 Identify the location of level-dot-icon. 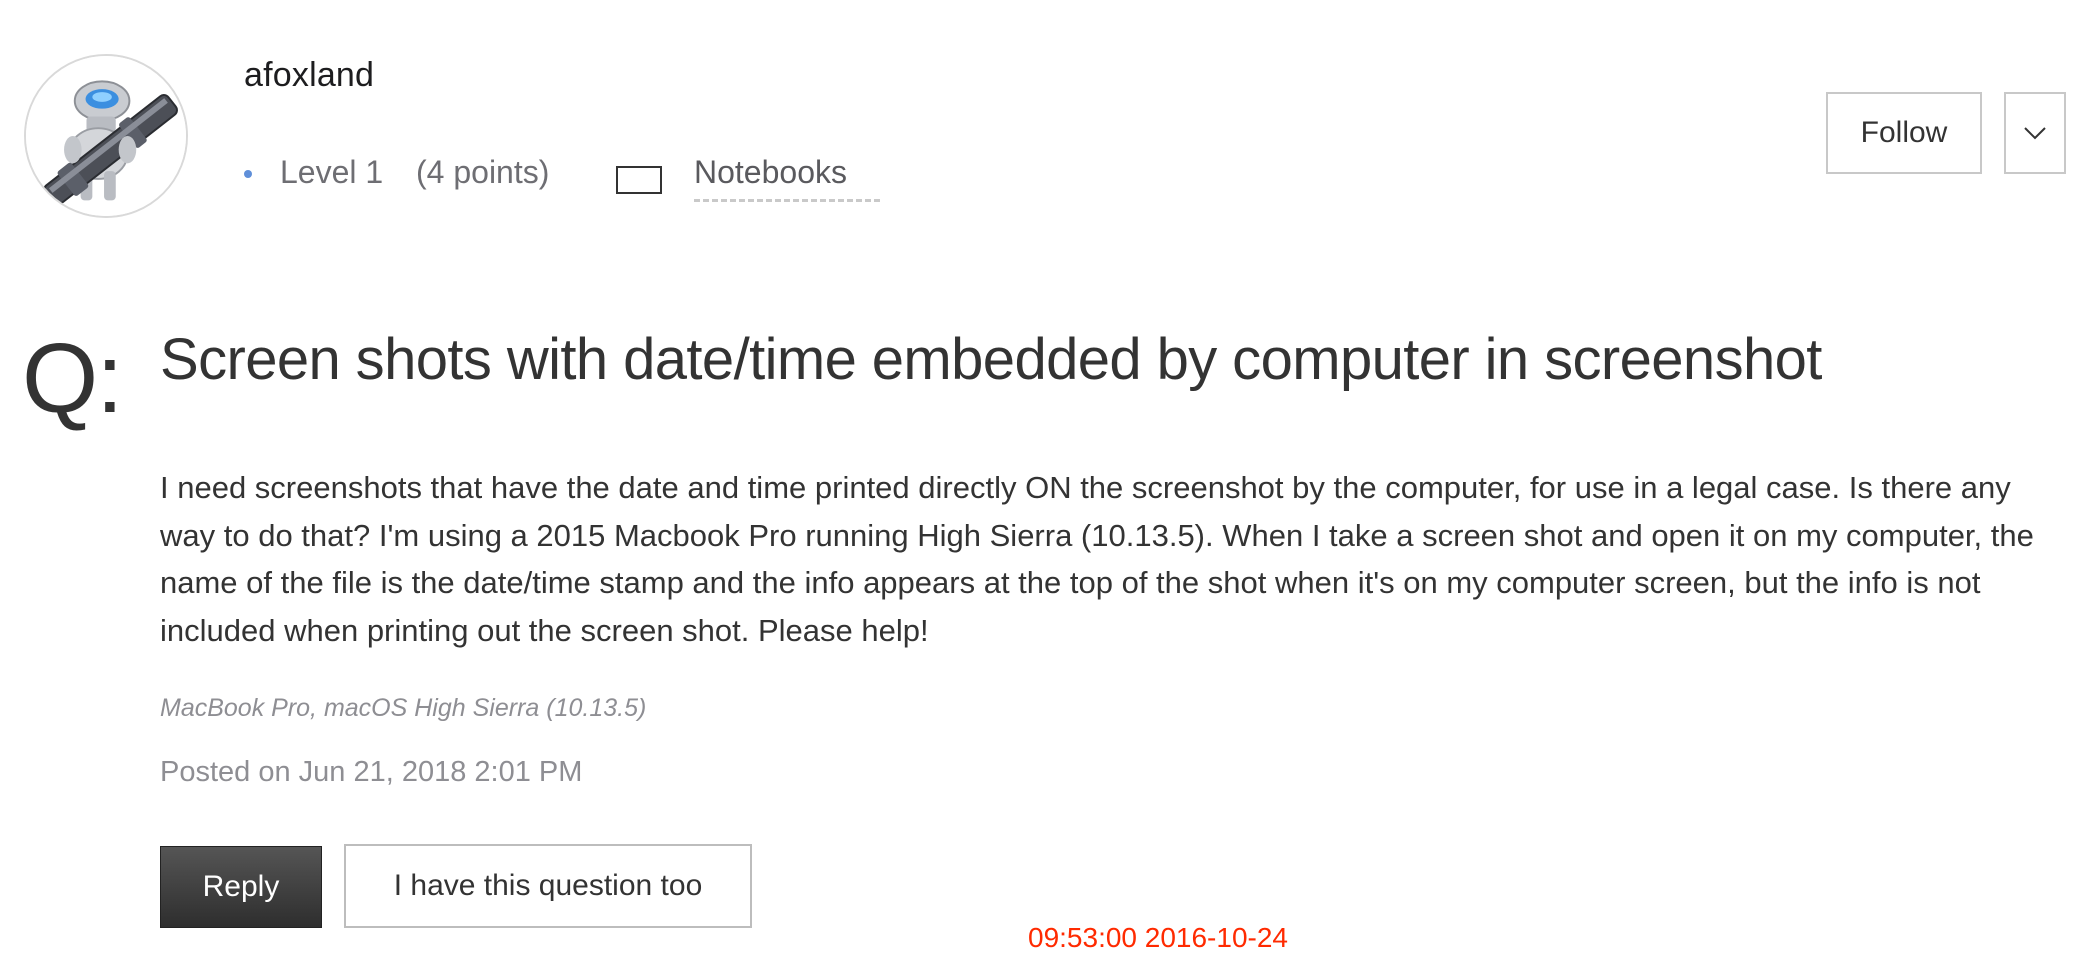
(248, 174).